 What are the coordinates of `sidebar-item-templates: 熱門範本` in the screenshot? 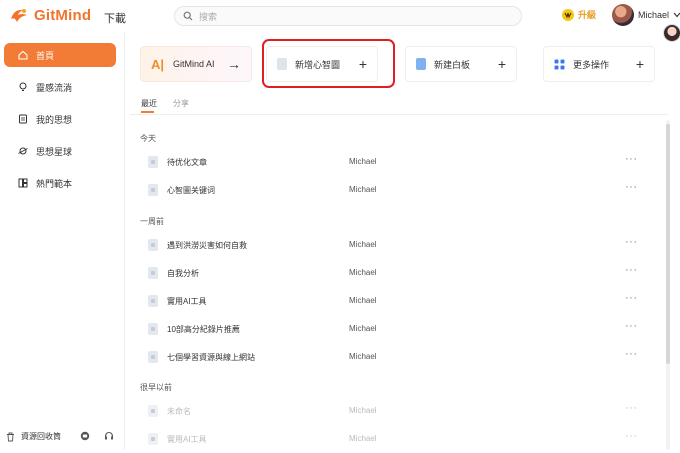 It's located at (60, 183).